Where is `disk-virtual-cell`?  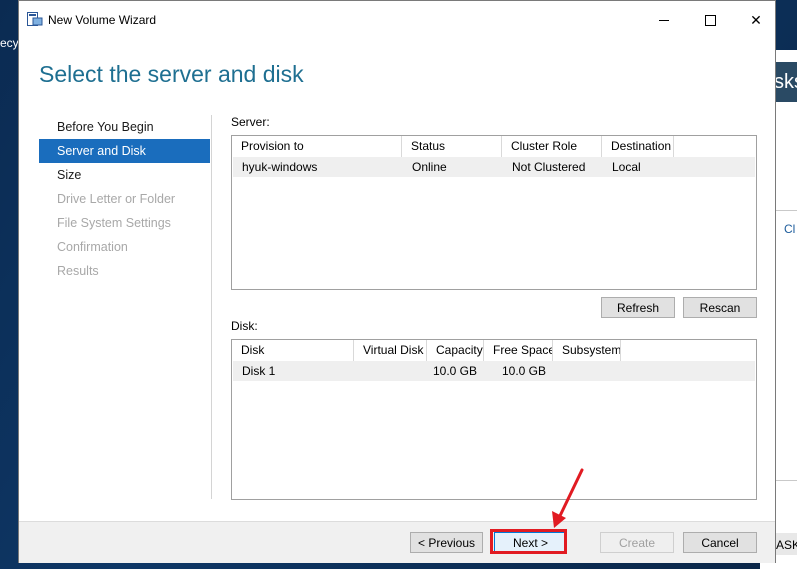
disk-virtual-cell is located at coordinates (391, 371).